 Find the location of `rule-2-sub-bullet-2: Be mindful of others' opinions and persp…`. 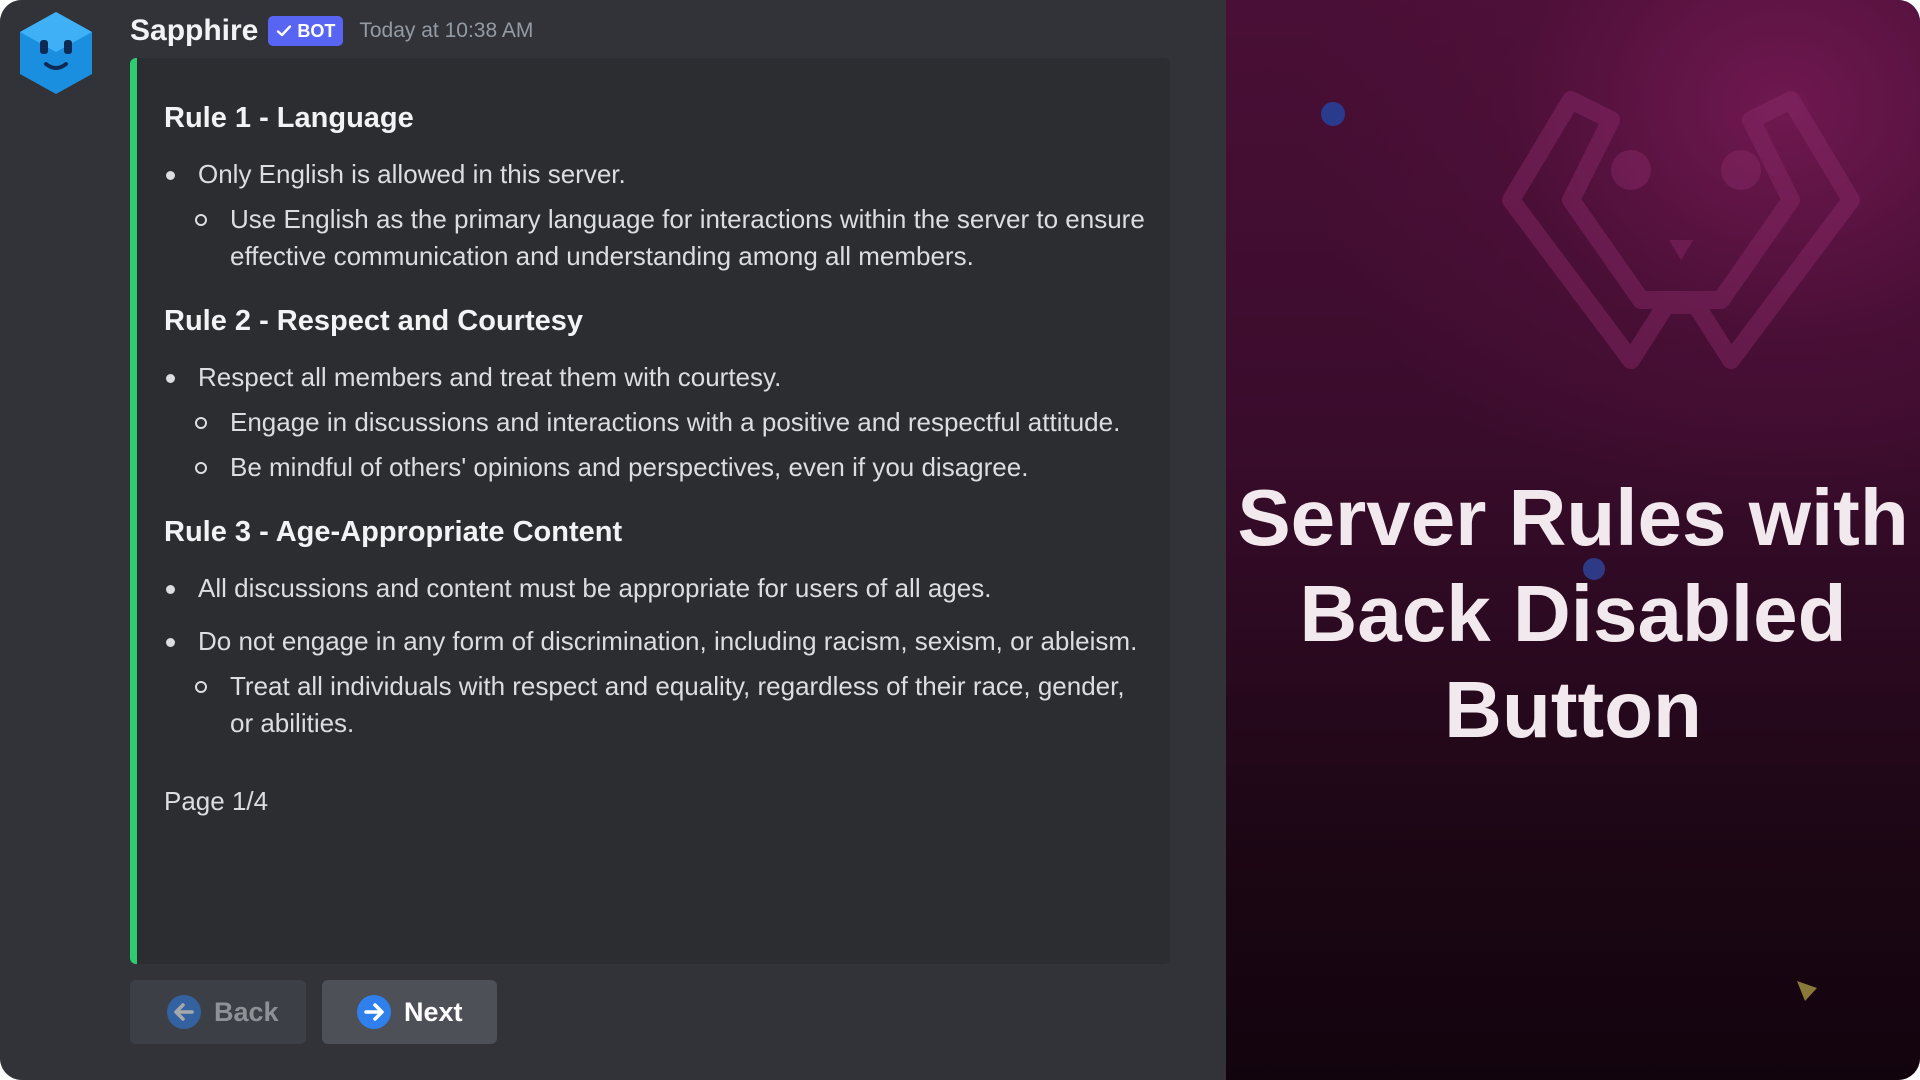

rule-2-sub-bullet-2: Be mindful of others' opinions and persp… is located at coordinates (659, 467).